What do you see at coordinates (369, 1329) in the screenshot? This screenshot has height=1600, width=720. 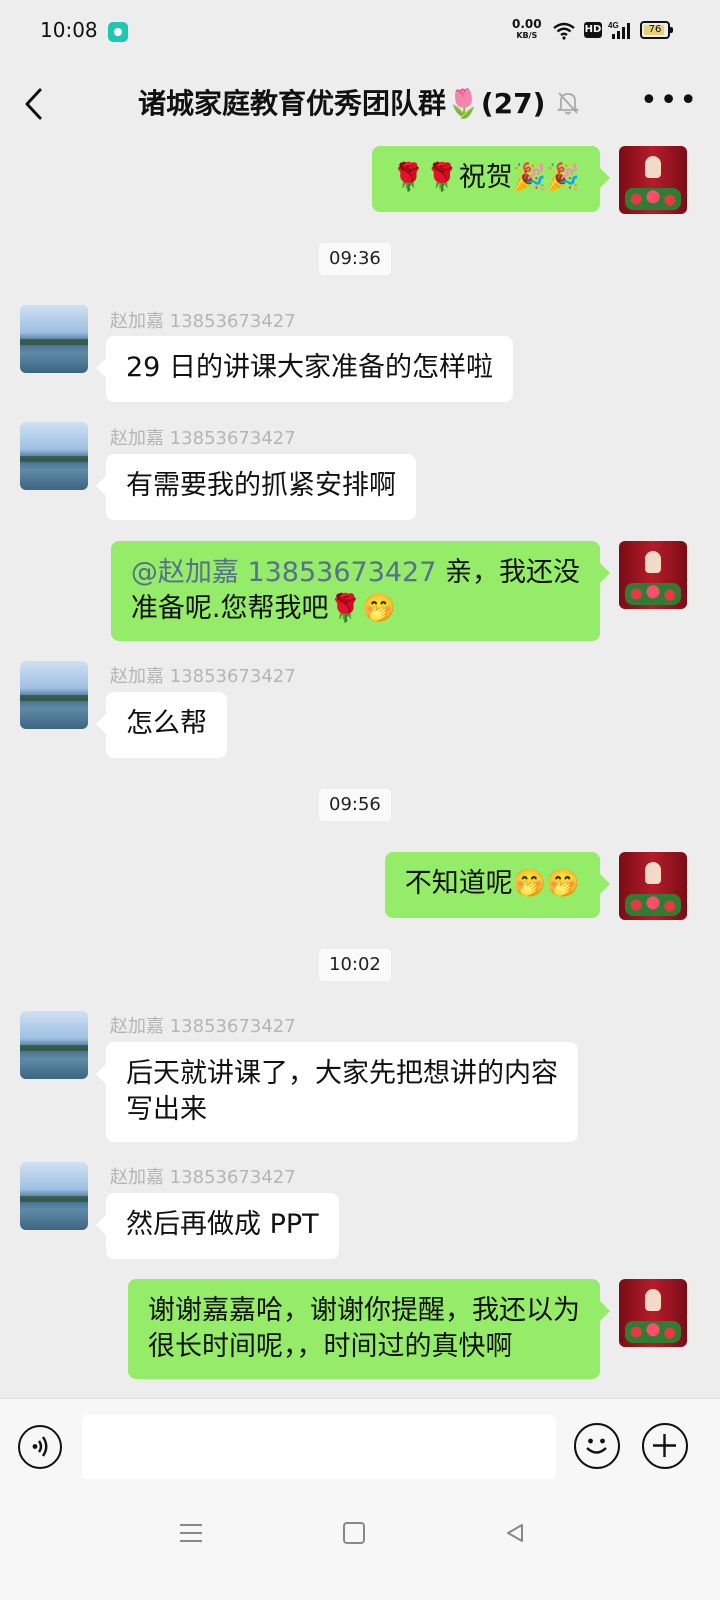 I see `message-bubble-out: 谢谢嘉嘉哈，谢谢你提醒，我还以为 很长时间呢，，时间过的真快啊` at bounding box center [369, 1329].